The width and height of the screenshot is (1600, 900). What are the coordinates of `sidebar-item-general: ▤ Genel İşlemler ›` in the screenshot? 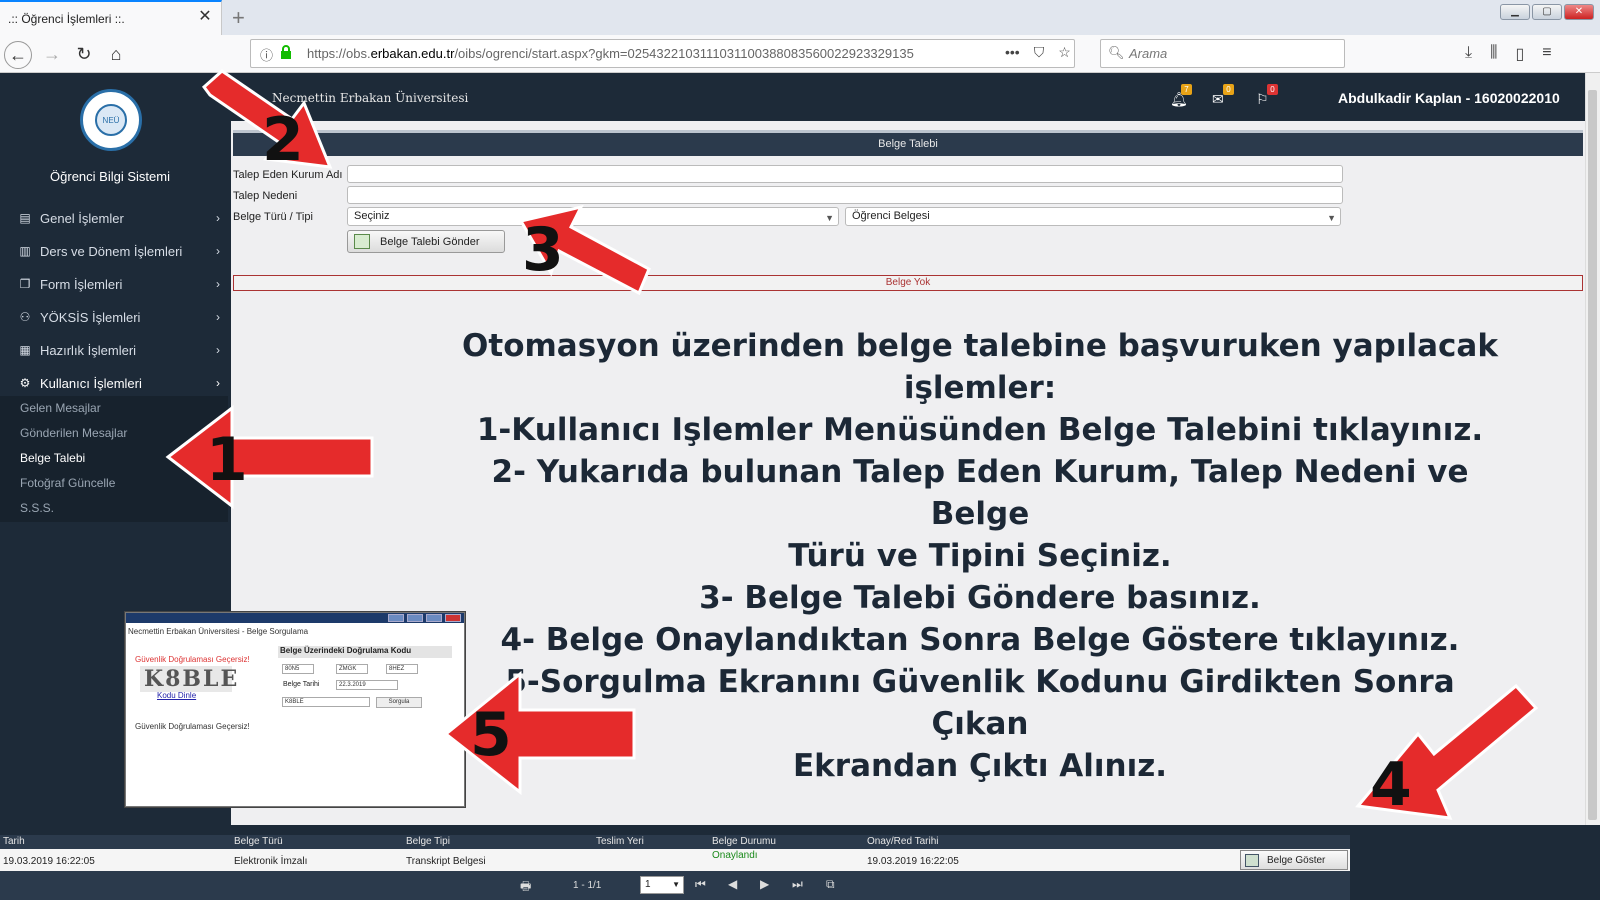 It's located at (114, 218).